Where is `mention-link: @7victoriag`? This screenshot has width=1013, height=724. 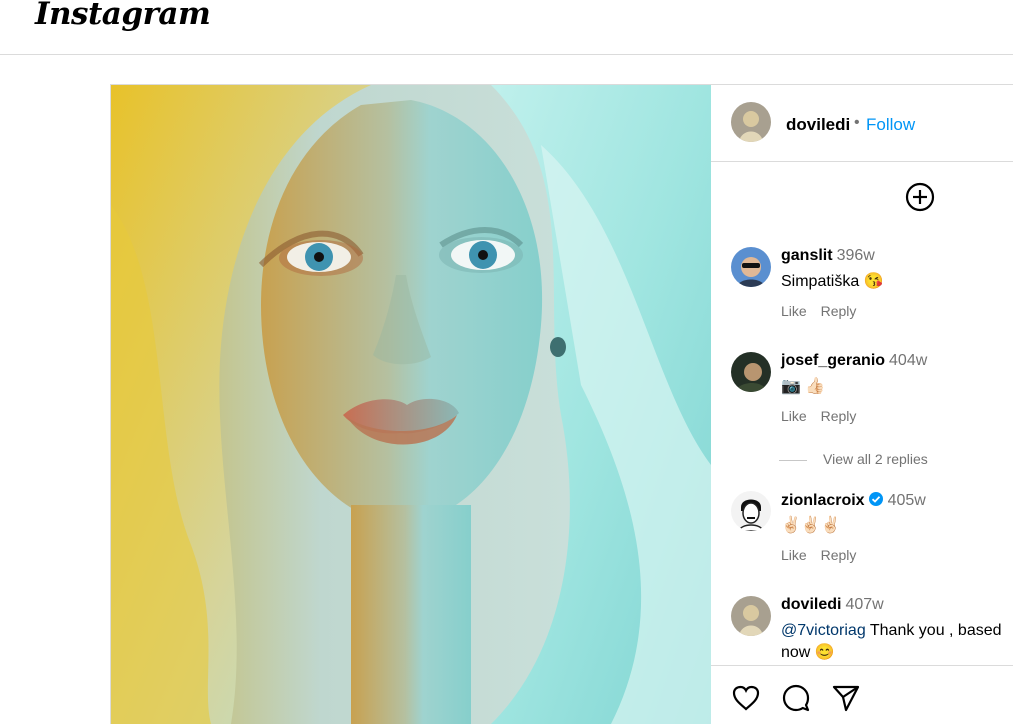 mention-link: @7victoriag is located at coordinates (823, 630).